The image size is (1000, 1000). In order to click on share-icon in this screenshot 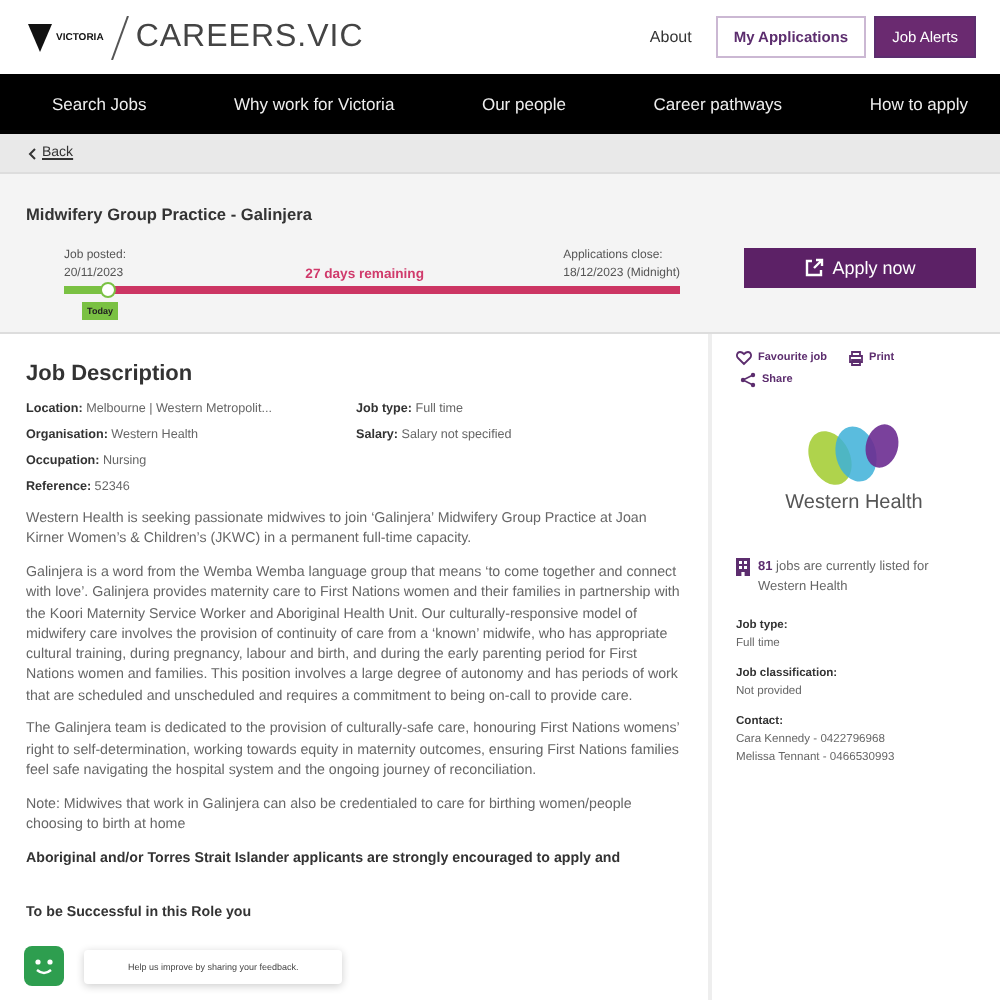, I will do `click(748, 380)`.